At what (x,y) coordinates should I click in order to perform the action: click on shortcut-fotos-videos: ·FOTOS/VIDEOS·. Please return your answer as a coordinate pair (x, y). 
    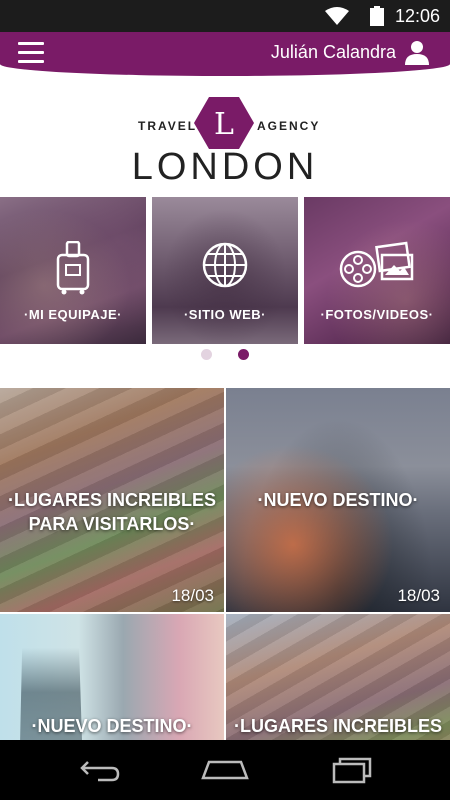
    Looking at the image, I should click on (377, 270).